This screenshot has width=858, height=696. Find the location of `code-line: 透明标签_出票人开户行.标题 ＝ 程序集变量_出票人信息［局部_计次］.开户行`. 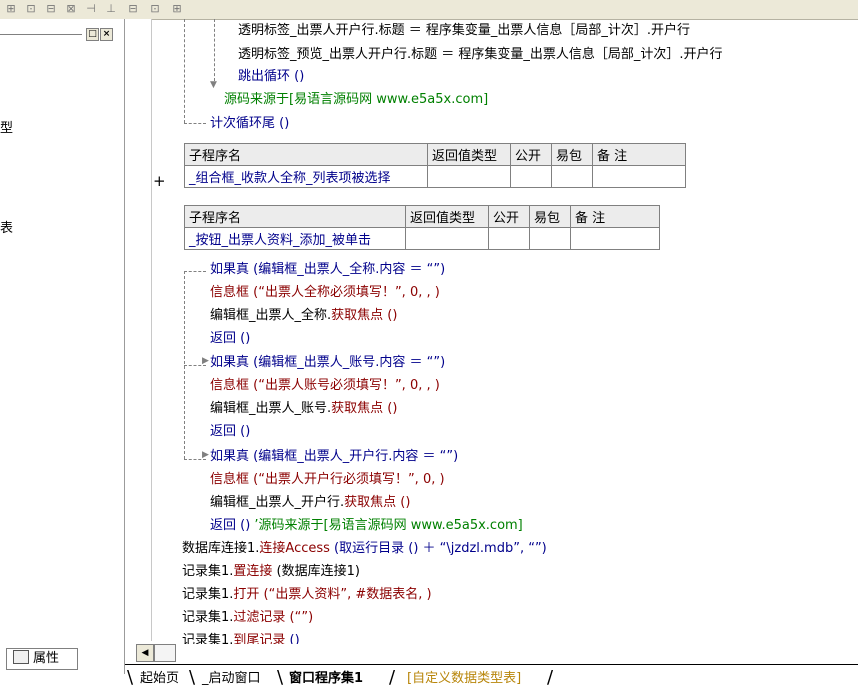

code-line: 透明标签_出票人开户行.标题 ＝ 程序集变量_出票人信息［局部_计次］.开户行 is located at coordinates (464, 31).